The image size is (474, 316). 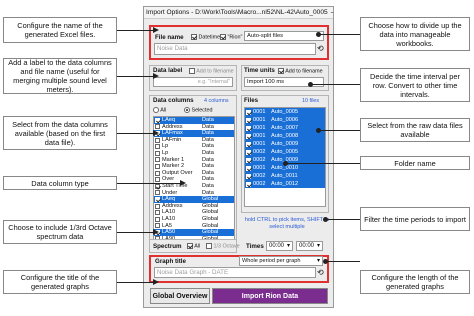 I want to click on reset-graph-title-icon: ⟲, so click(x=320, y=273).